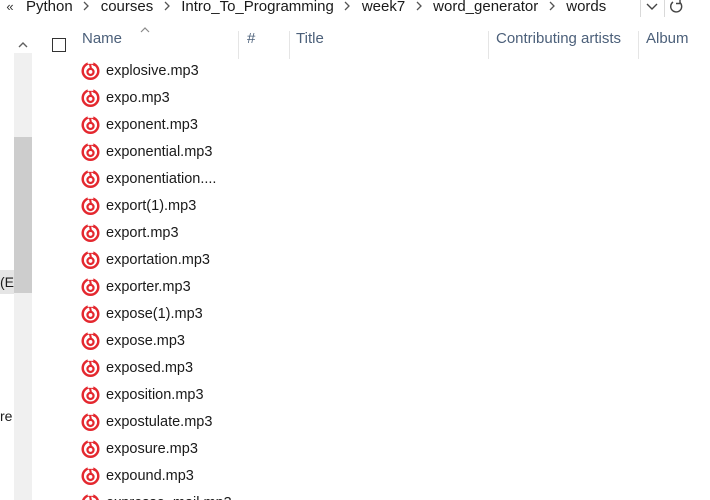 The width and height of the screenshot is (710, 500). Describe the element at coordinates (373, 153) in the screenshot. I see `file-row: exponential.mp3` at that location.